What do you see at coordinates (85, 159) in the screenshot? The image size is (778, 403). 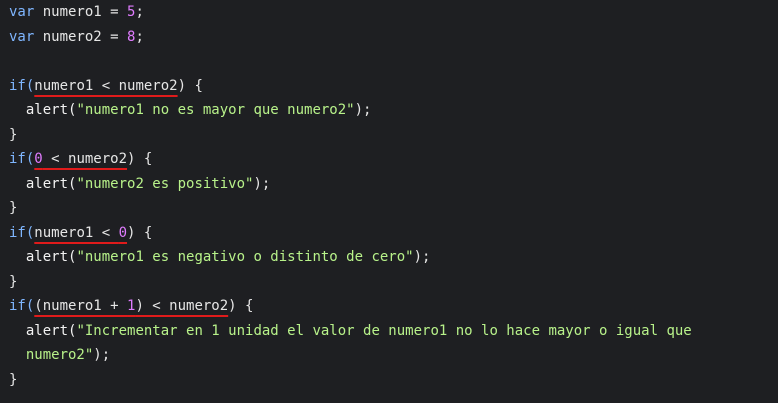 I see `code-token: < numero2` at bounding box center [85, 159].